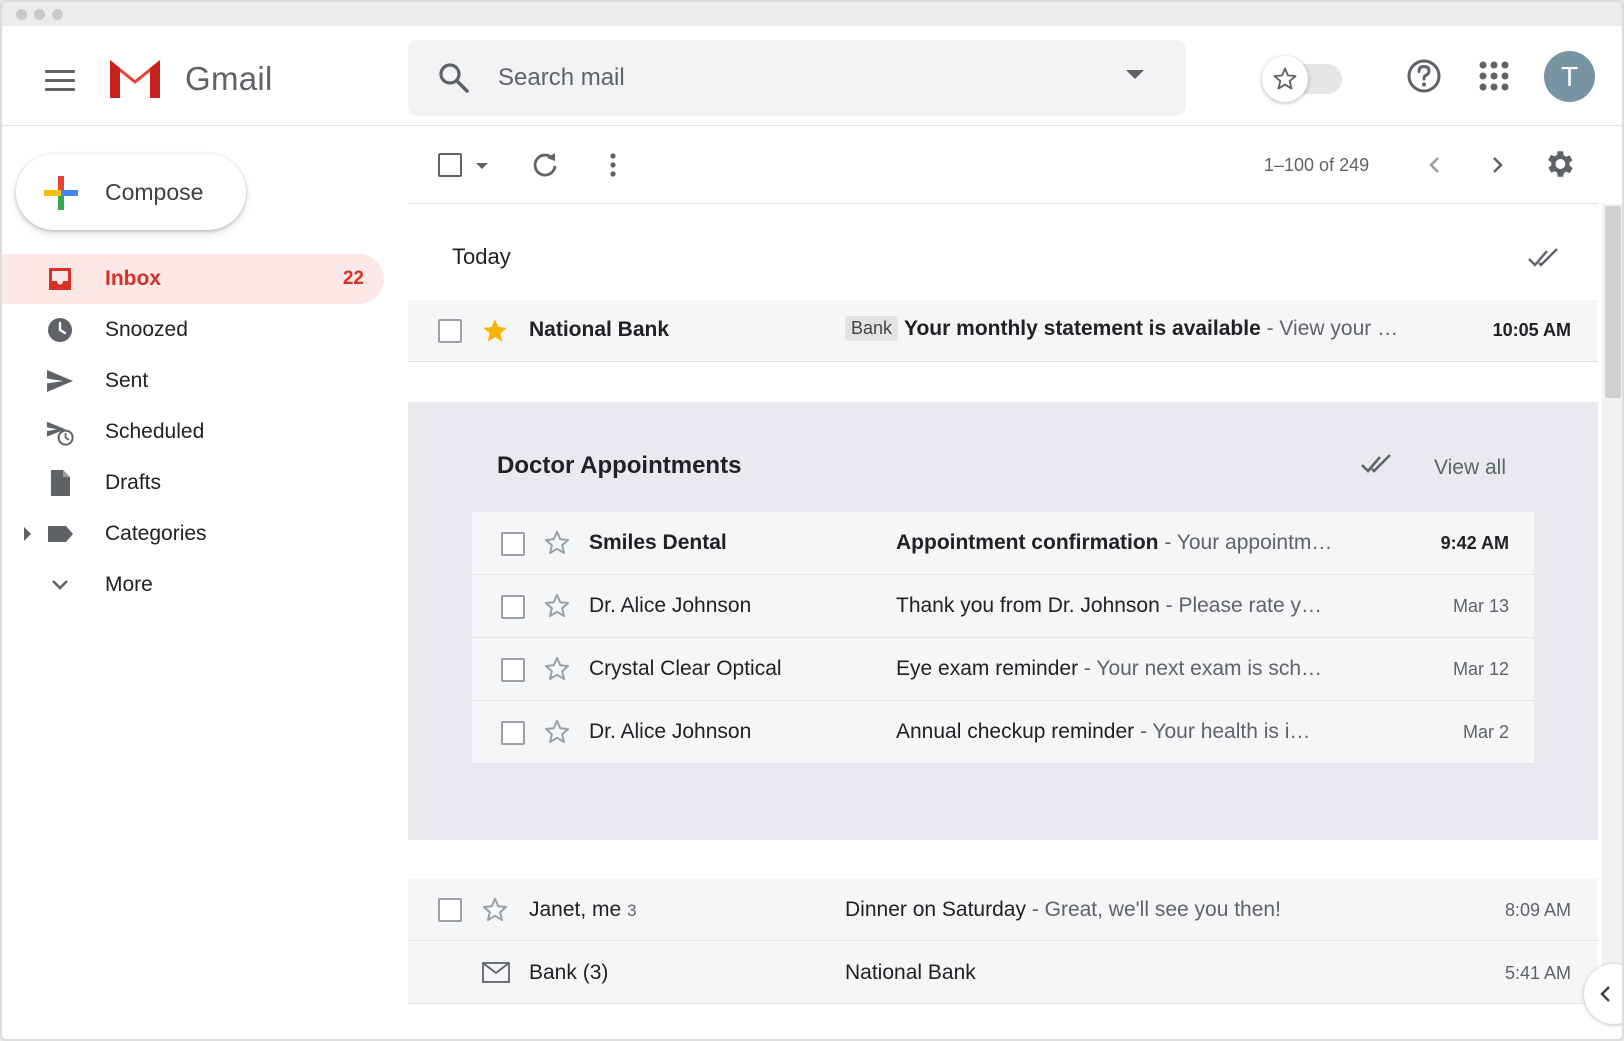 The height and width of the screenshot is (1041, 1624). What do you see at coordinates (613, 165) in the screenshot?
I see `more-vert-icon` at bounding box center [613, 165].